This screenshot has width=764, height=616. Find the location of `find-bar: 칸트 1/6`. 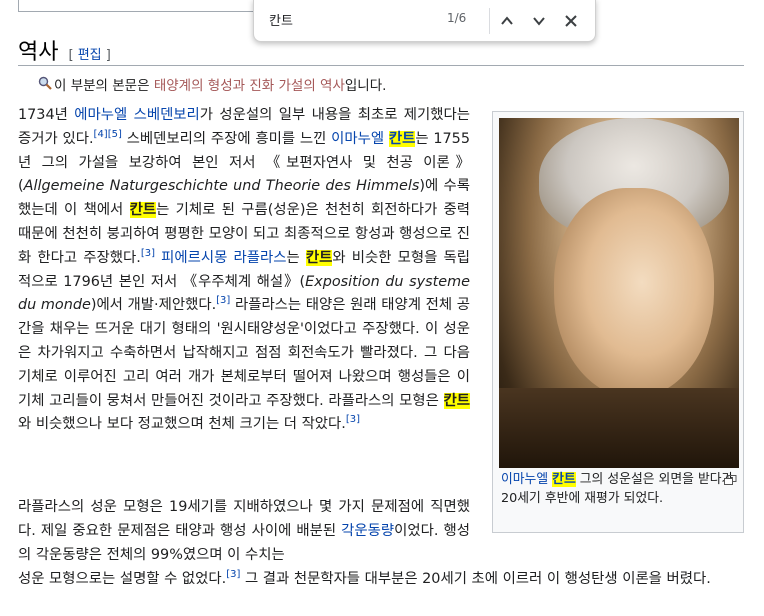

find-bar: 칸트 1/6 is located at coordinates (424, 21).